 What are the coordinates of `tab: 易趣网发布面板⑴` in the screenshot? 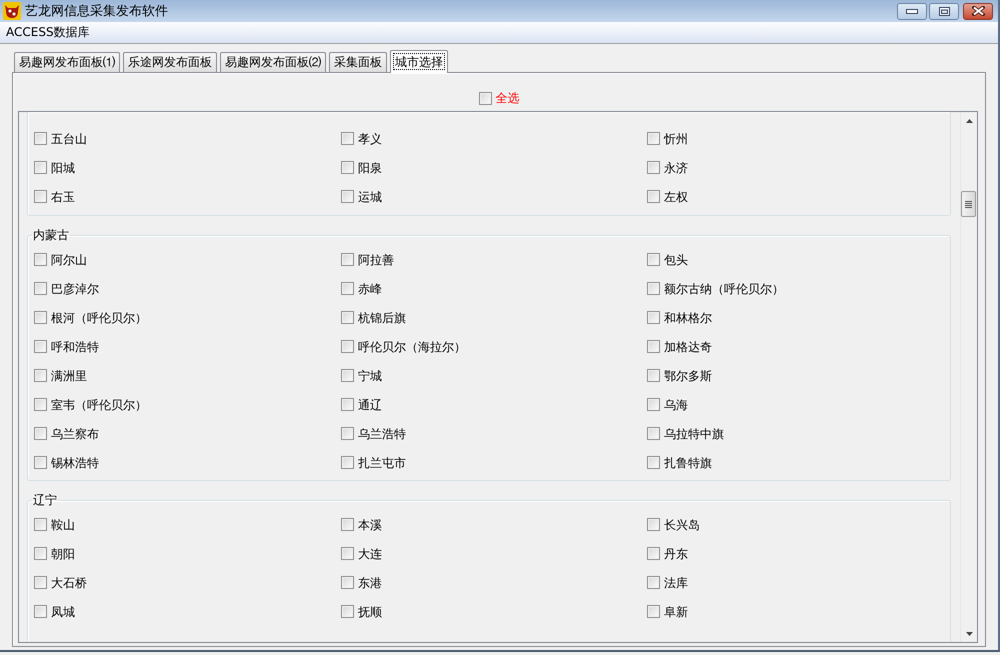 It's located at (67, 62).